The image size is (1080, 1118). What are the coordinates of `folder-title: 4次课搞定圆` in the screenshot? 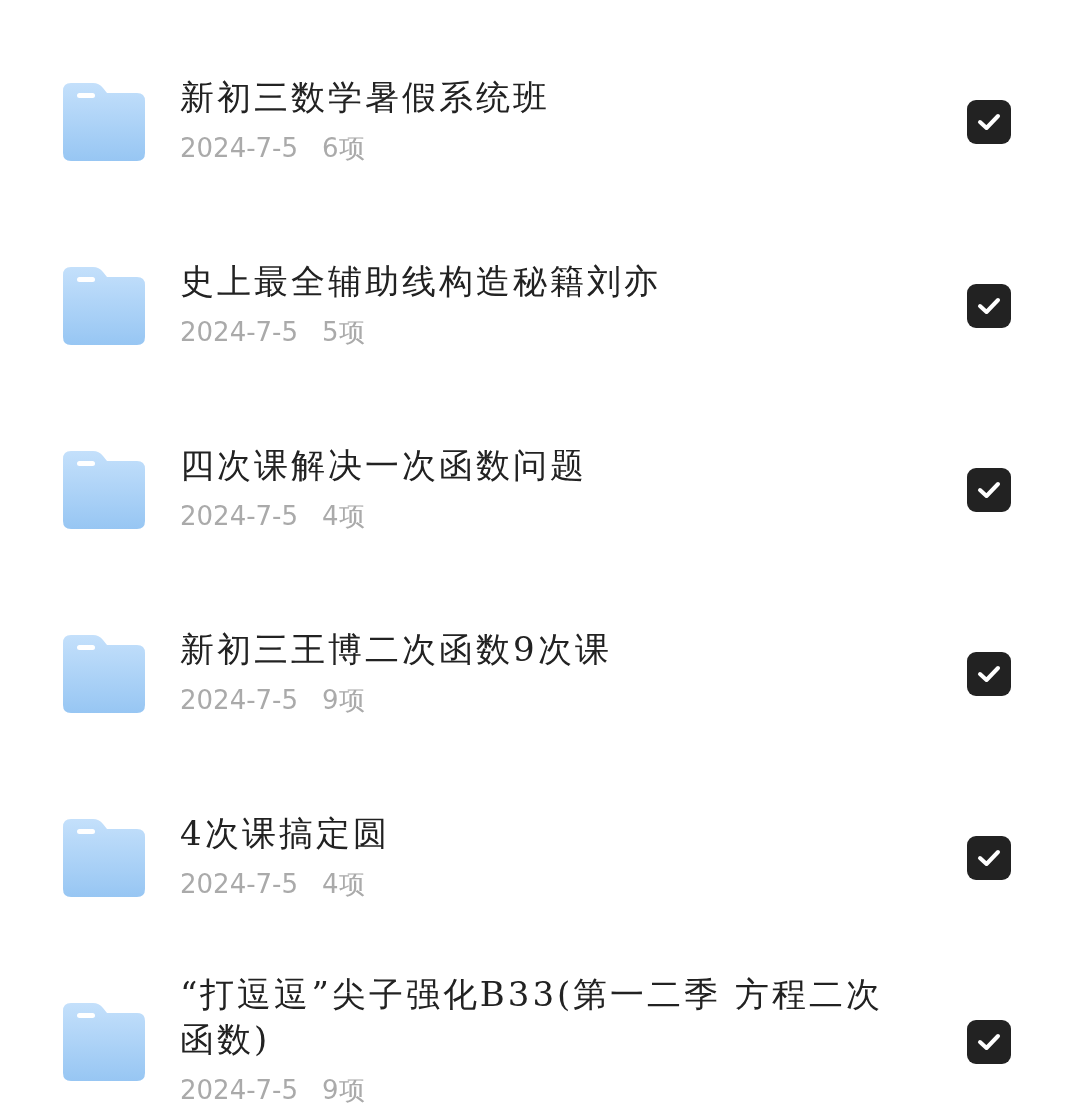 It's located at (285, 833).